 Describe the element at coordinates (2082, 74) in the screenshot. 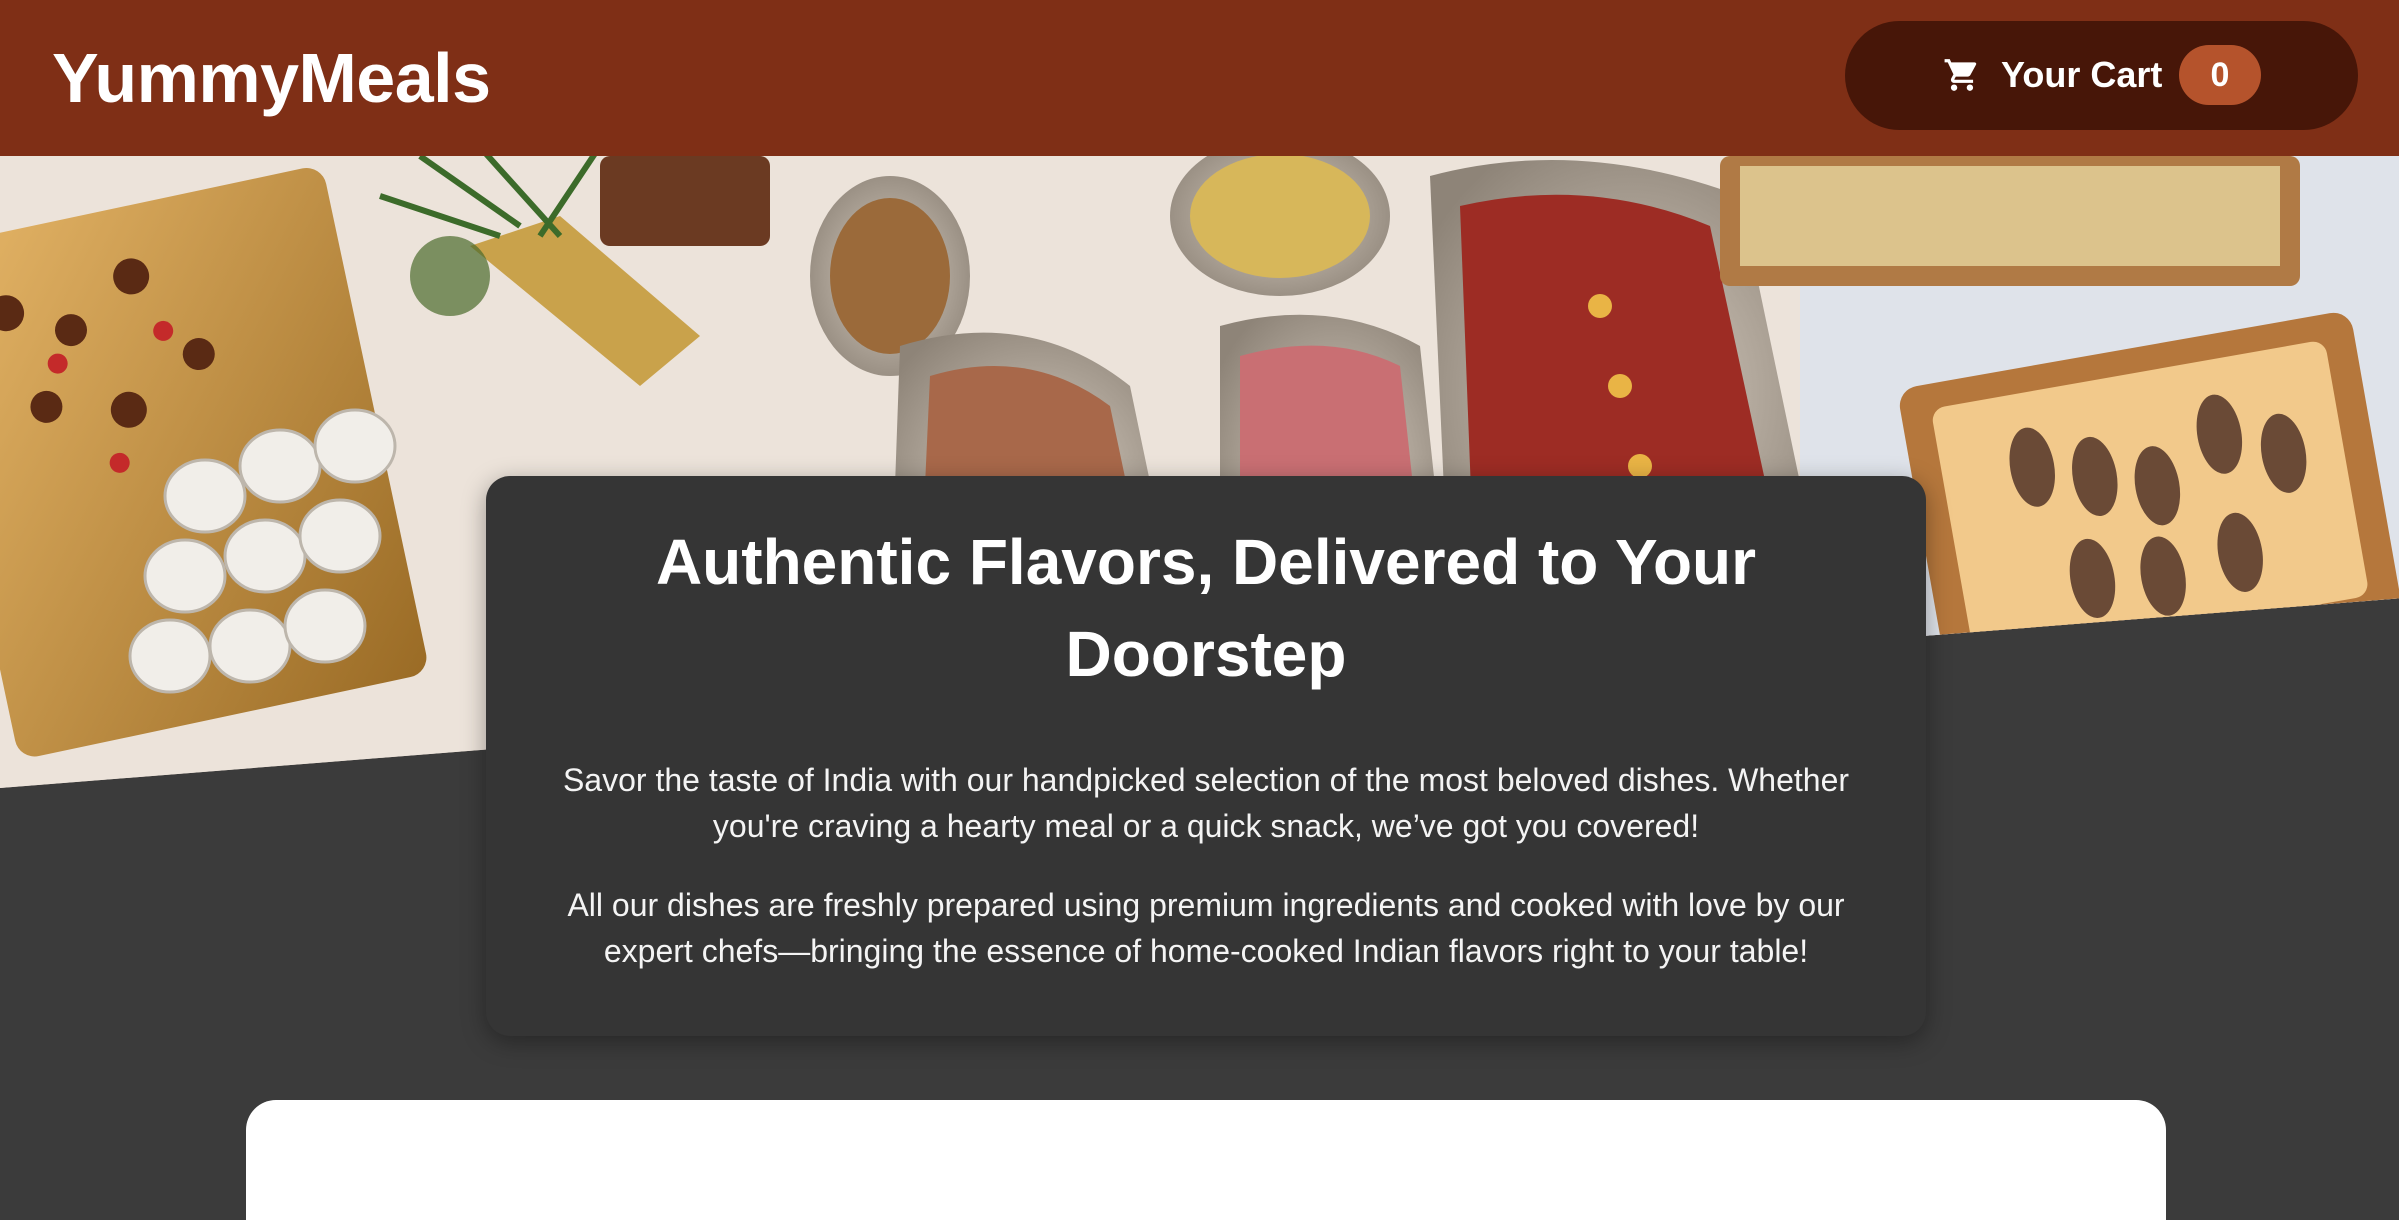

I see `cart-label: Your Cart` at that location.